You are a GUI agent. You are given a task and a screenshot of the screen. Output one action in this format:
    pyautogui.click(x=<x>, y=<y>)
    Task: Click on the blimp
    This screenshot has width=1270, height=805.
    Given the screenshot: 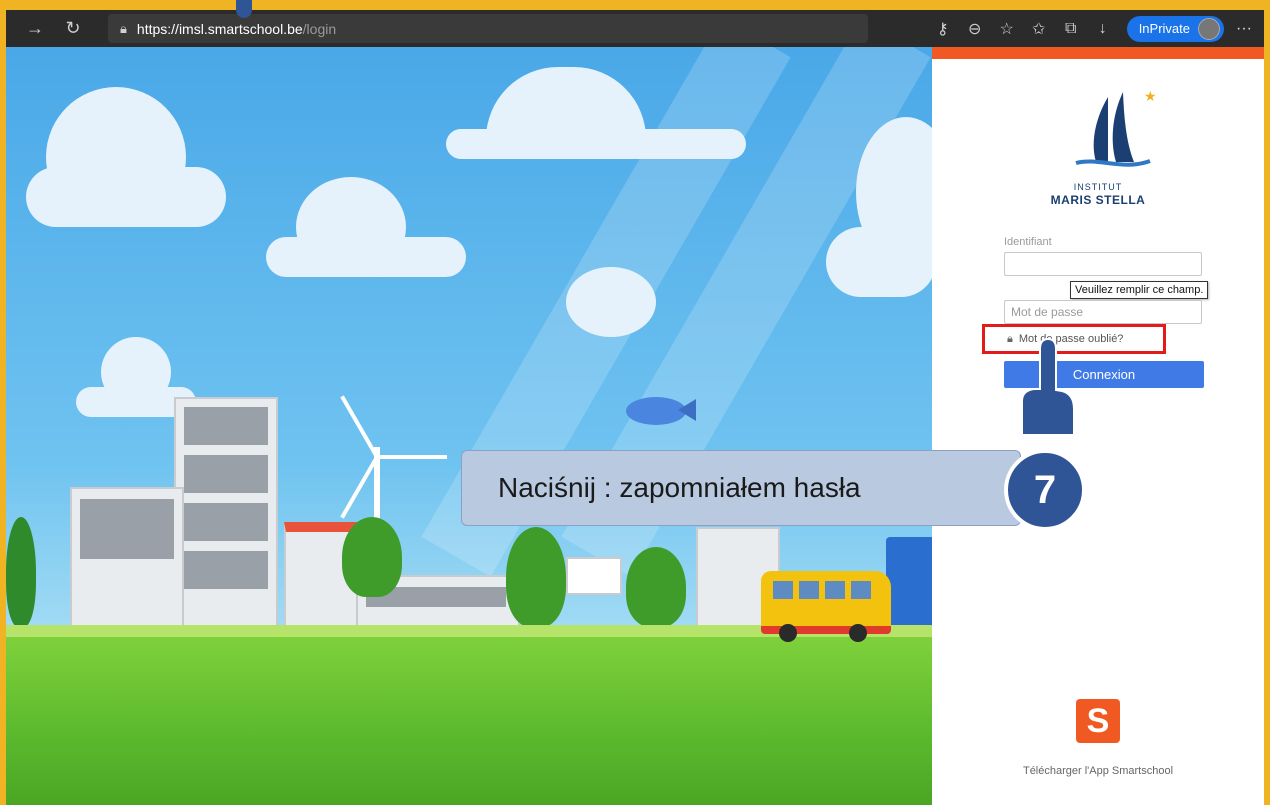 What is the action you would take?
    pyautogui.click(x=656, y=411)
    